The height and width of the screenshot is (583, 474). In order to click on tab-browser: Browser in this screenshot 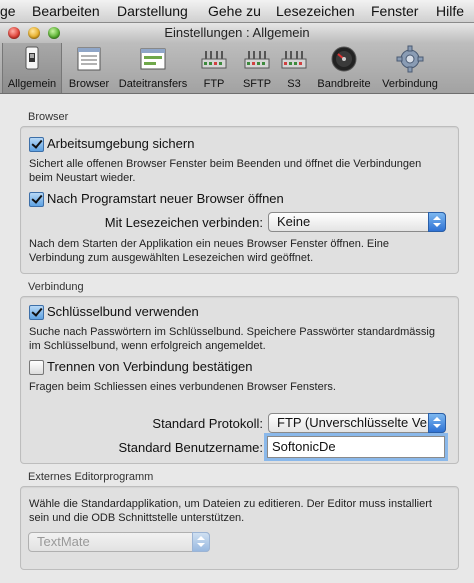, I will do `click(89, 68)`.